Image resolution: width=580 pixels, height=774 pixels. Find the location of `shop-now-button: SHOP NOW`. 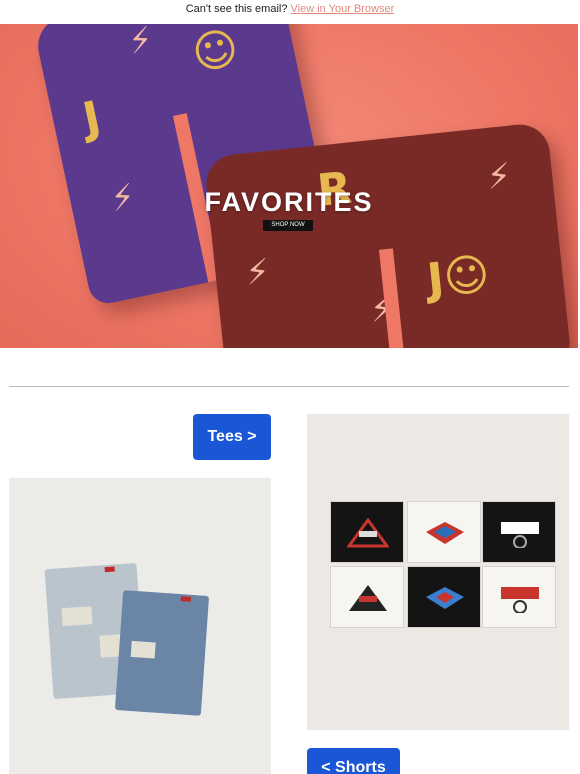

shop-now-button: SHOP NOW is located at coordinates (288, 225).